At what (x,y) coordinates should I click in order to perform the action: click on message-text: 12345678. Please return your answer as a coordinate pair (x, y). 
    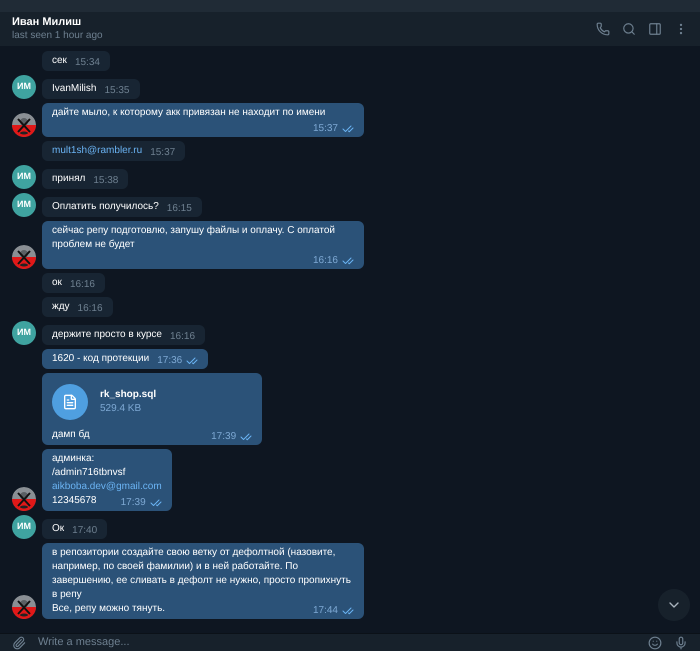
    Looking at the image, I should click on (74, 501).